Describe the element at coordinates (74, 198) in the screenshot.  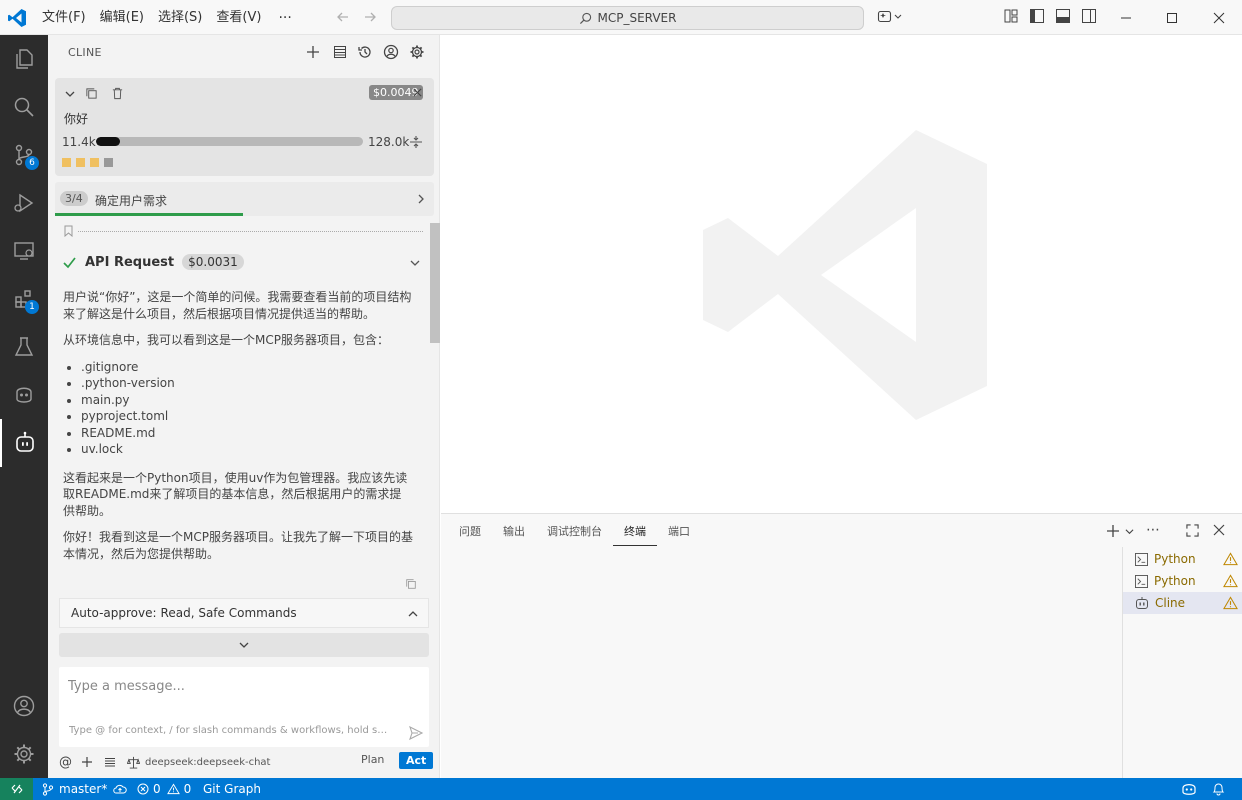
I see `step-count-badge: 3/4` at that location.